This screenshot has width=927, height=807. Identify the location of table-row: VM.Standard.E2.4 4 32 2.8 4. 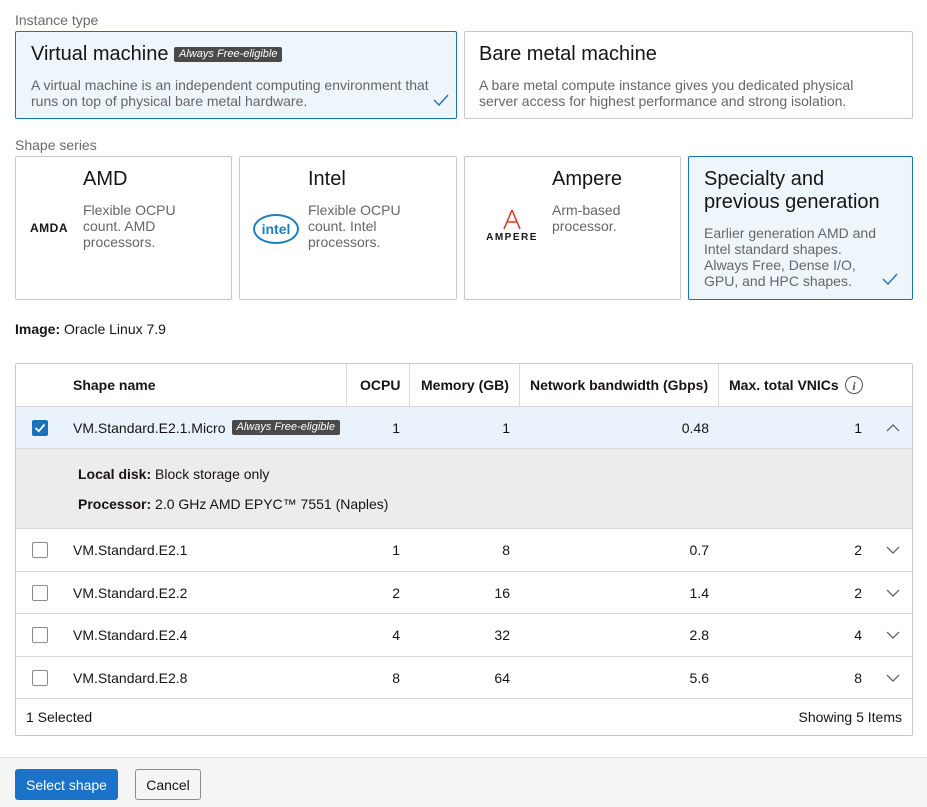
(464, 635).